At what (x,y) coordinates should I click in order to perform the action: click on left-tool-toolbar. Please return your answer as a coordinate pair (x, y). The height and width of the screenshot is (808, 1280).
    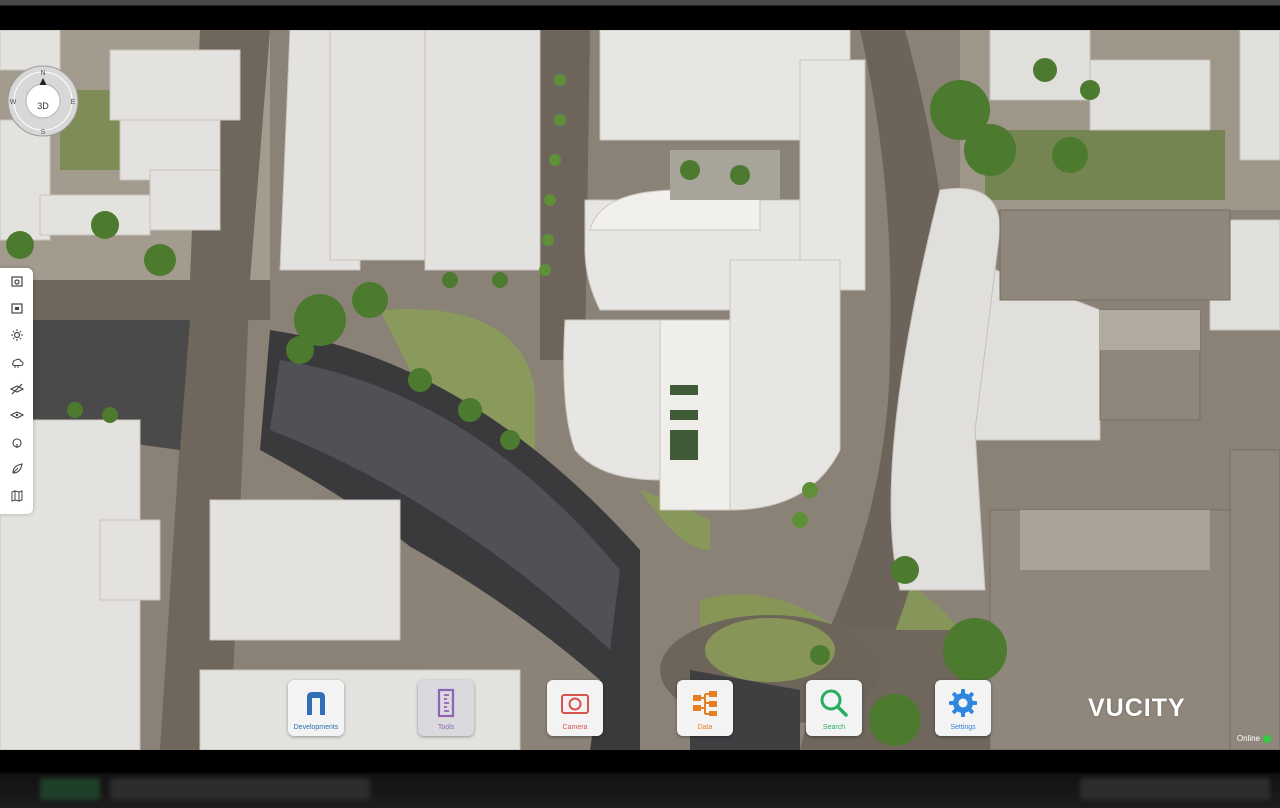
    Looking at the image, I should click on (16, 391).